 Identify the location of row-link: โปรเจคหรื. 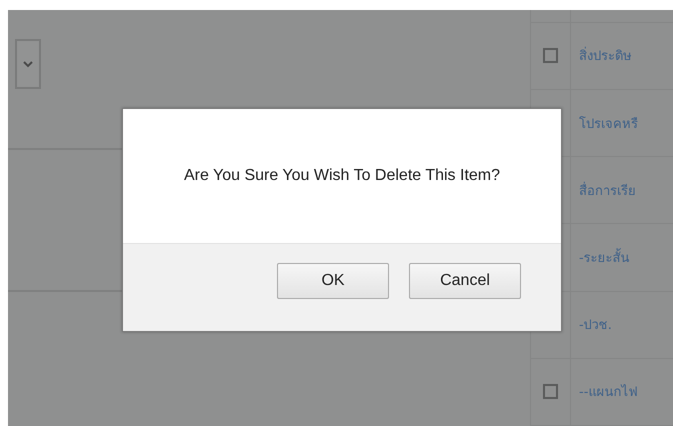
(608, 123).